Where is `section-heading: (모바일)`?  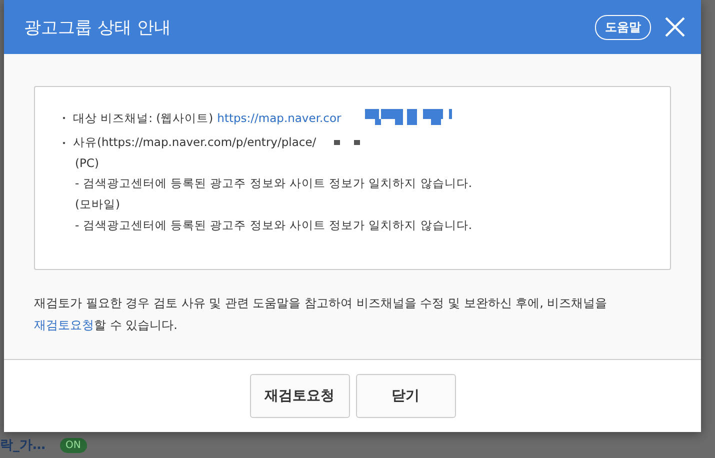 section-heading: (모바일) is located at coordinates (97, 204).